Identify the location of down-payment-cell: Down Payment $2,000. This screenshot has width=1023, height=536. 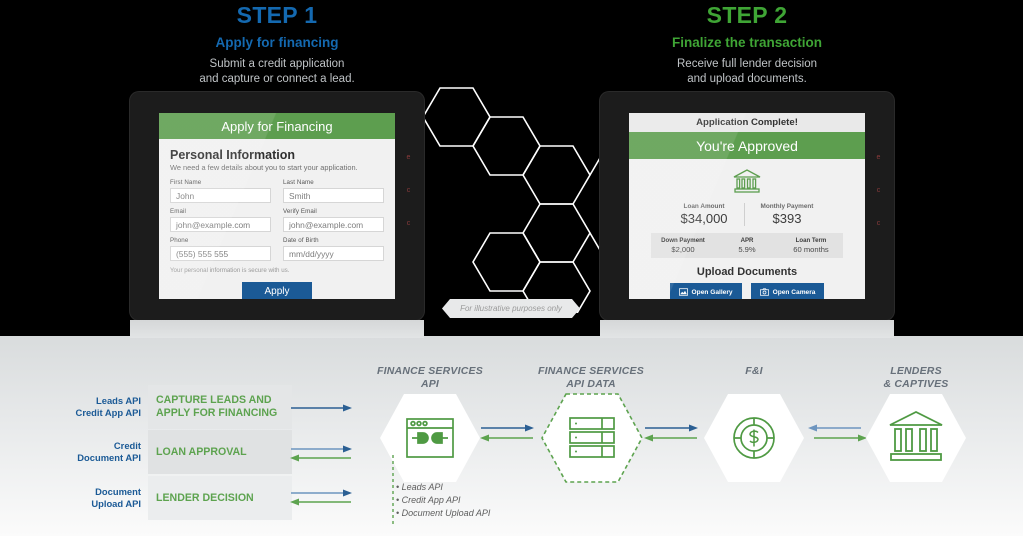
(683, 245).